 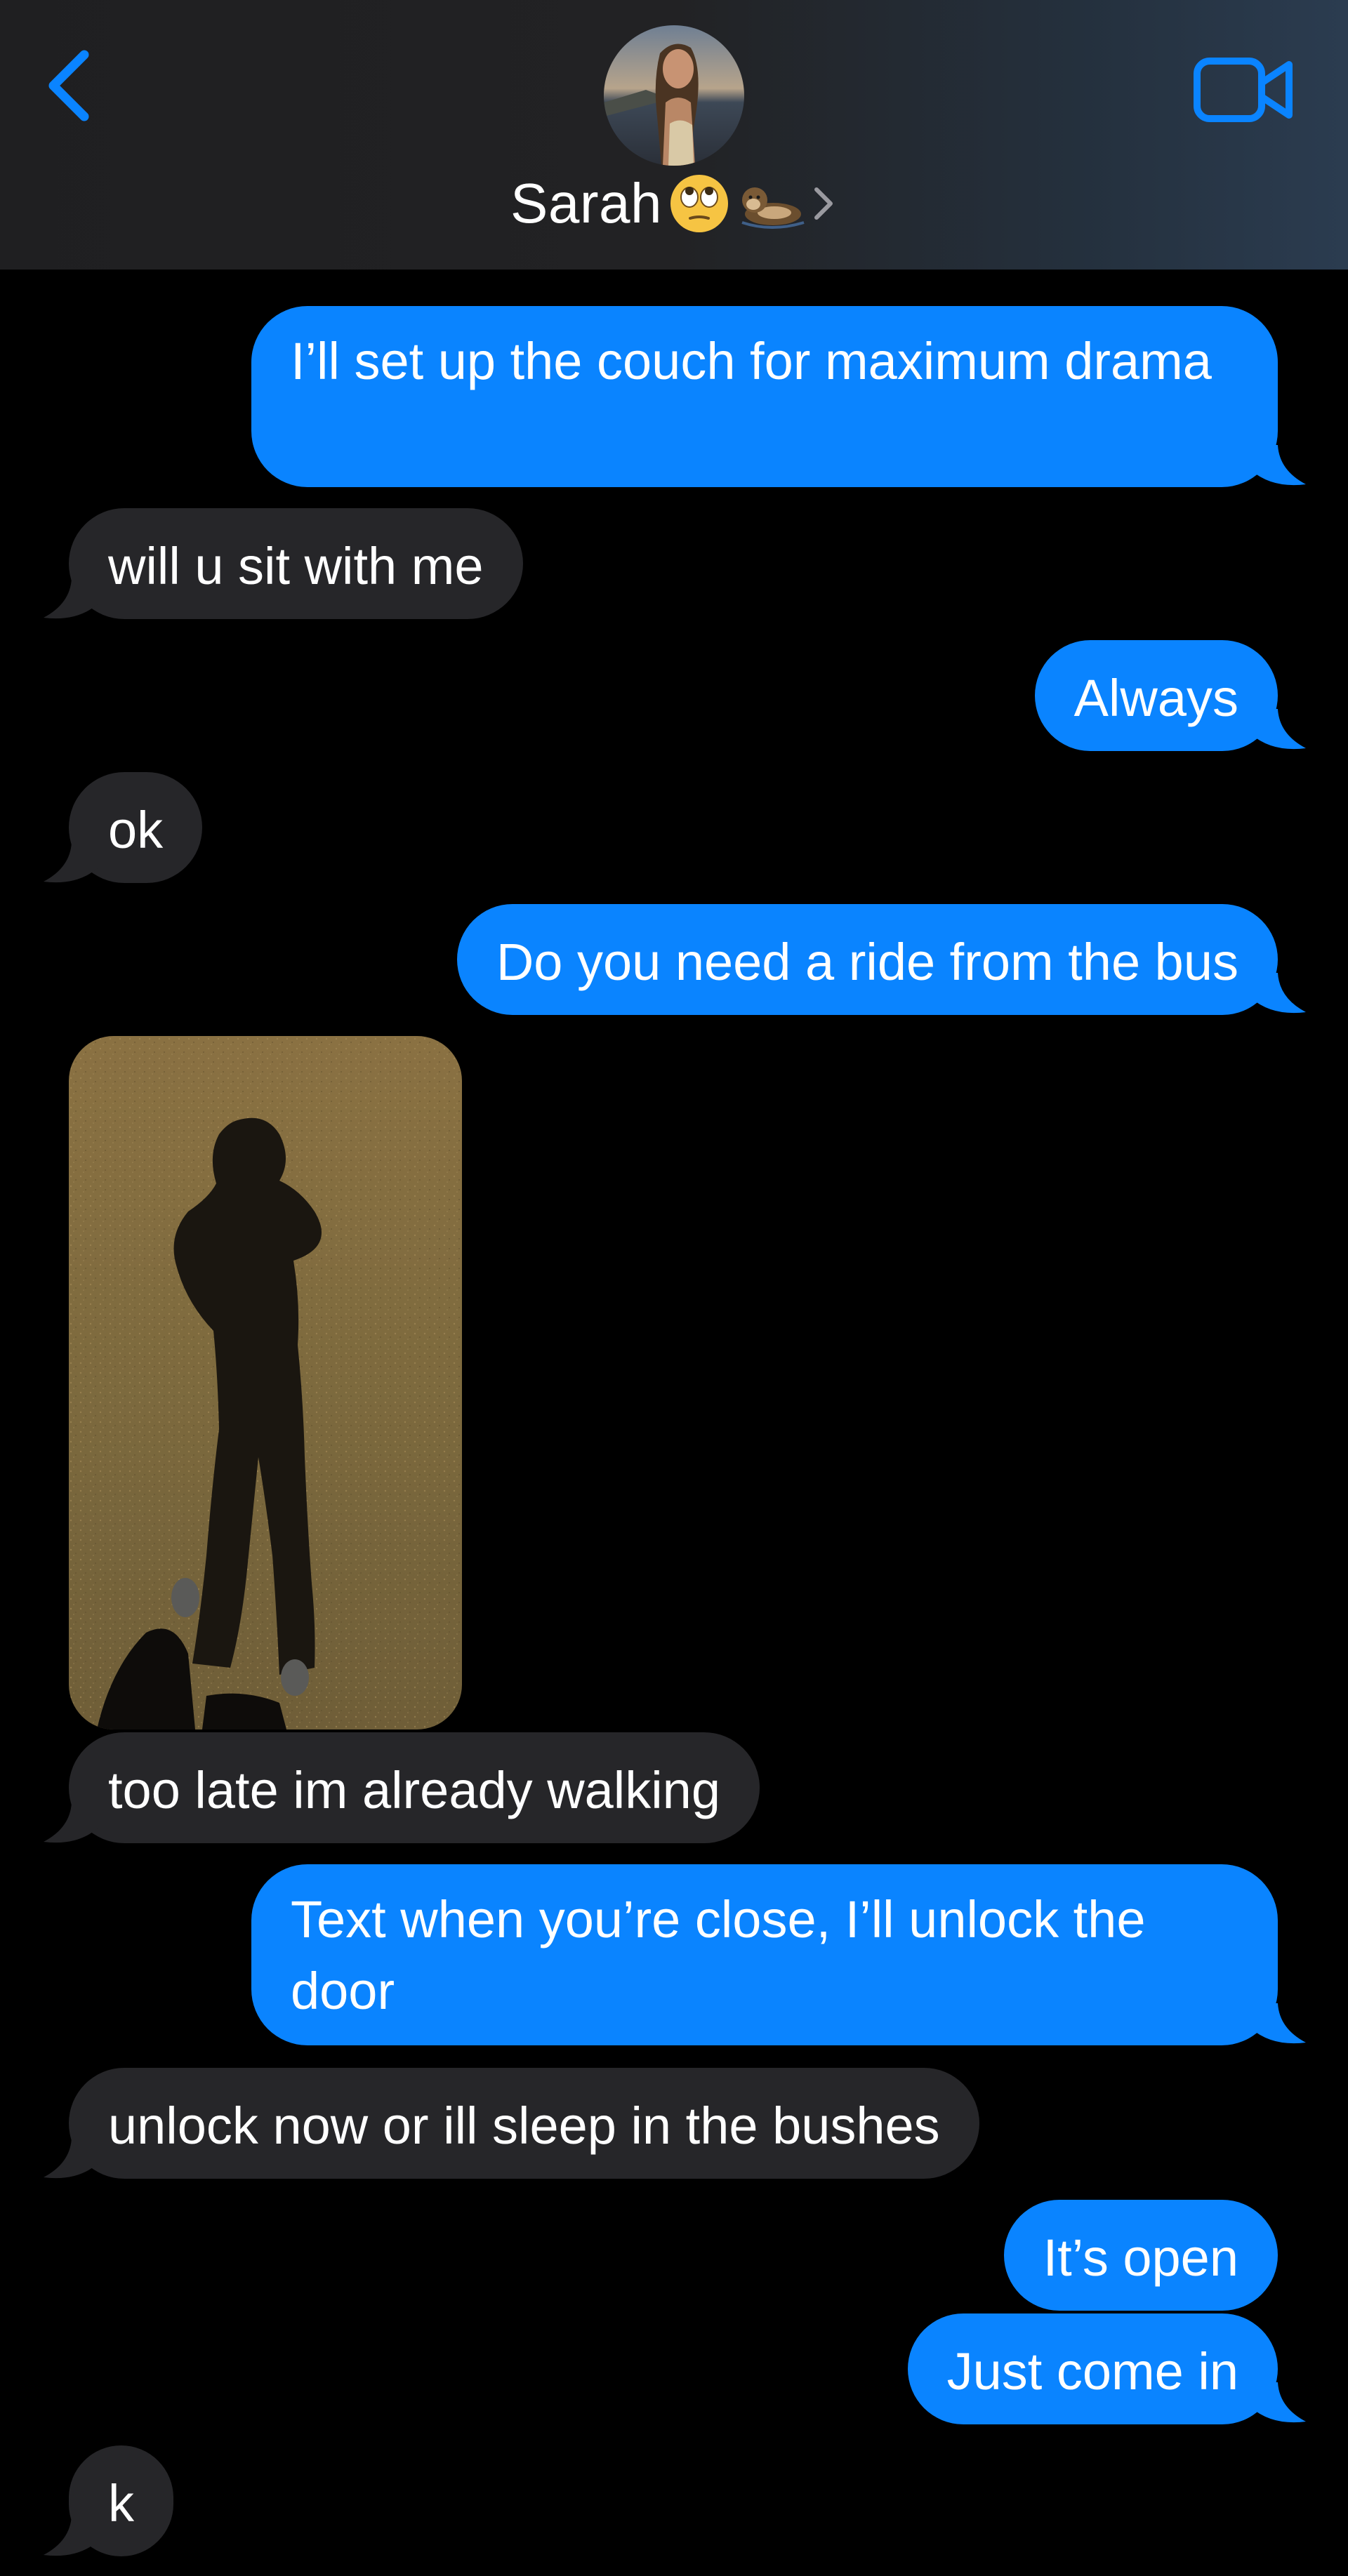 I want to click on sent-message-bubble: I’ll set up the couch for maximum drama, so click(x=764, y=397).